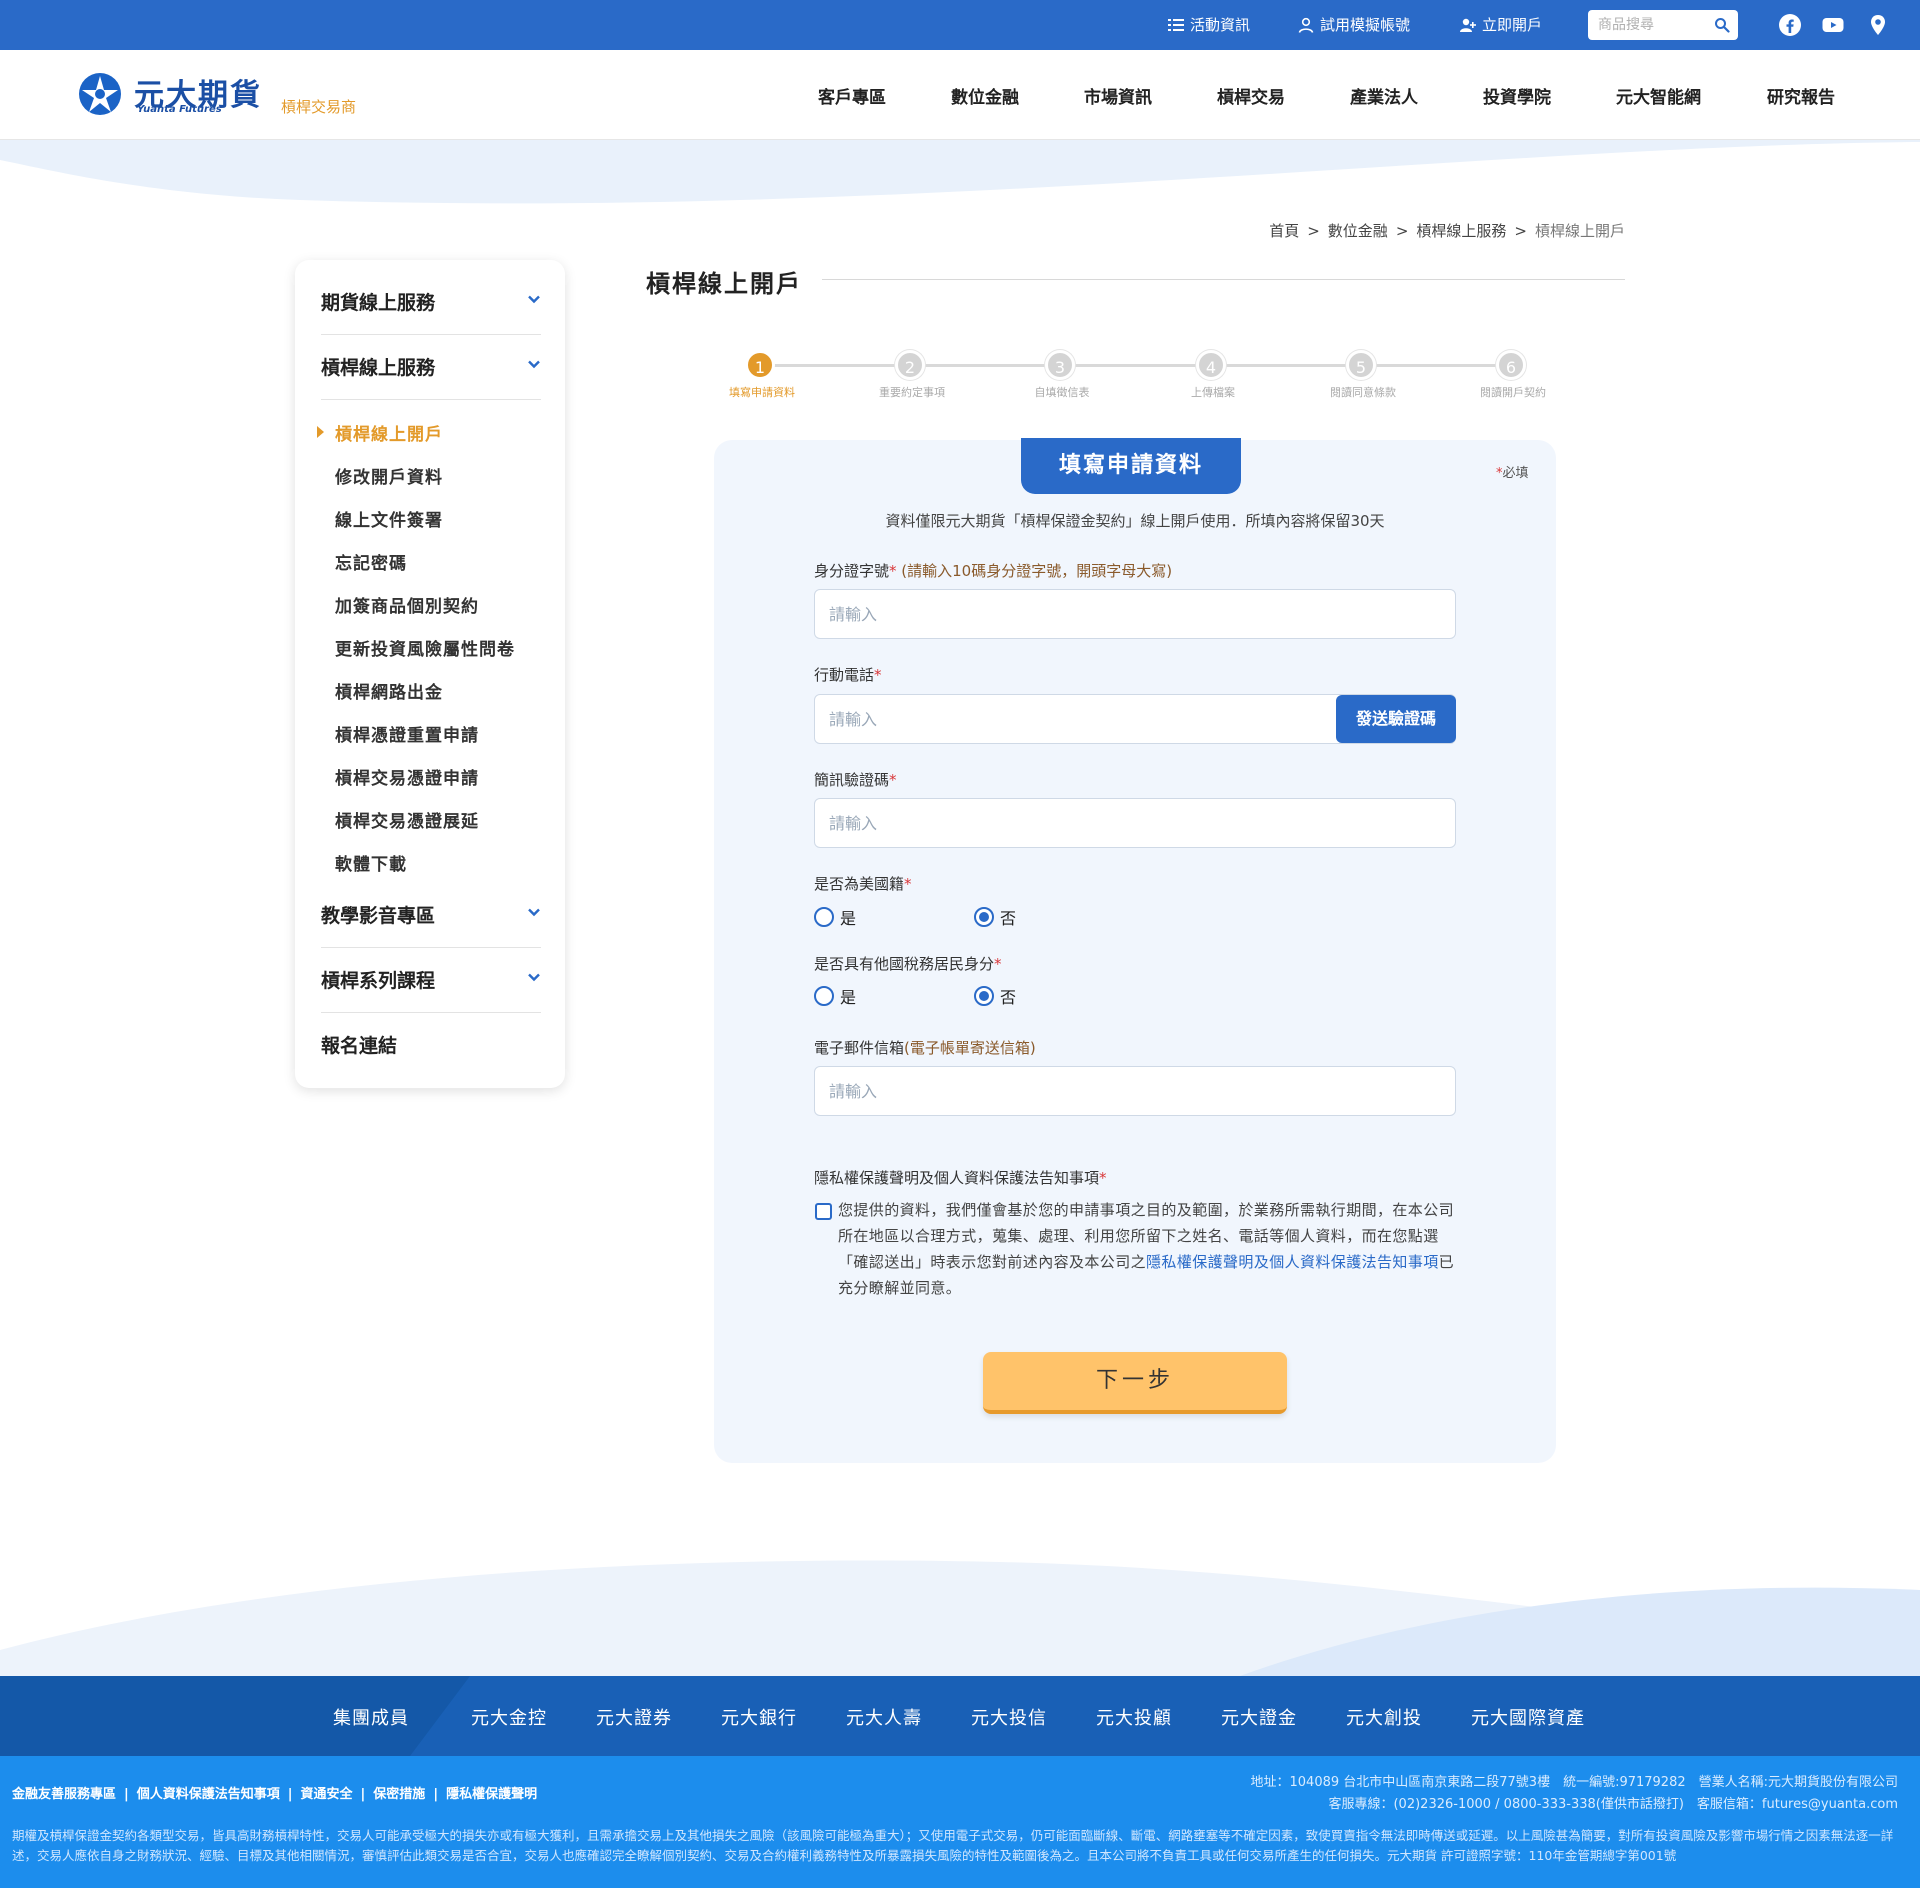 This screenshot has width=1920, height=1888. I want to click on footer-link-confidentiality: 保密措施, so click(399, 1794).